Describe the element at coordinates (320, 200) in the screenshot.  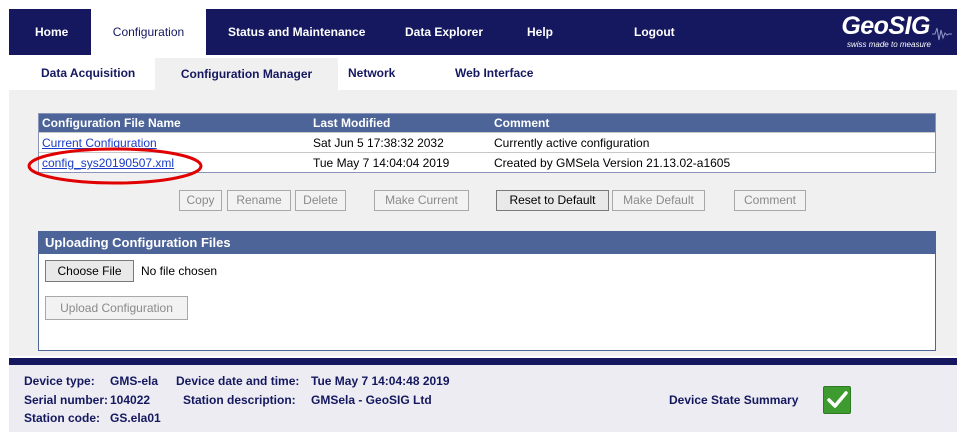
I see `delete-button: Delete` at that location.